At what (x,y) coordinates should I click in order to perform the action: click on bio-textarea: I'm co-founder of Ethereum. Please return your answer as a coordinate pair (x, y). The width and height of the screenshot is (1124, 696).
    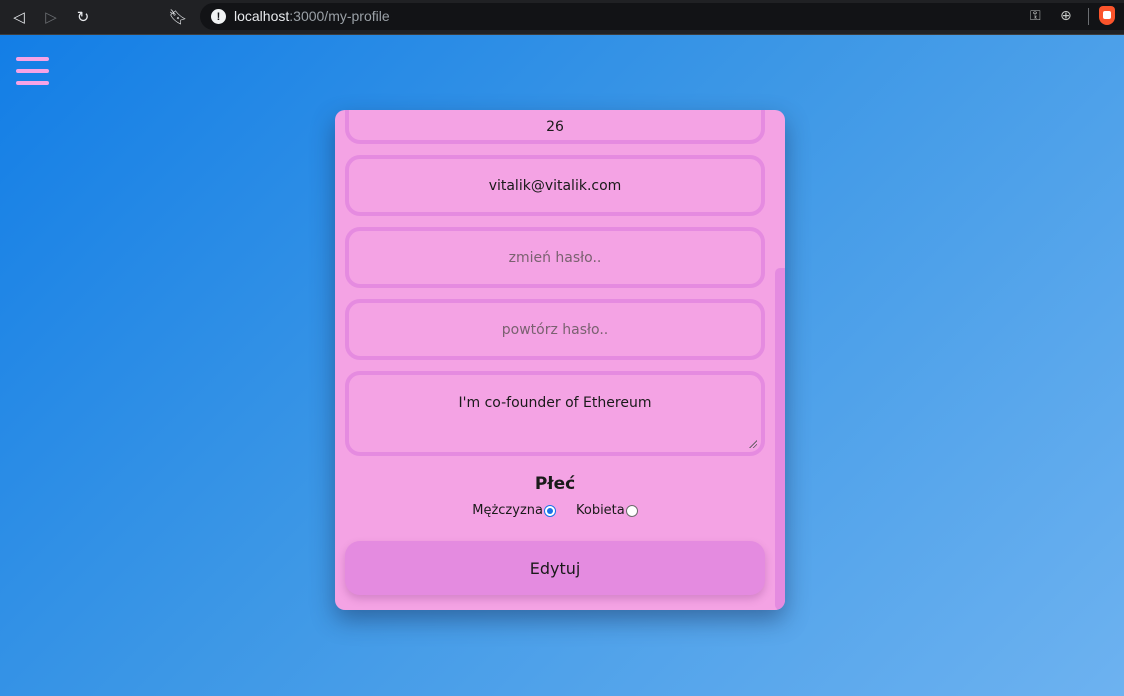
    Looking at the image, I should click on (555, 413).